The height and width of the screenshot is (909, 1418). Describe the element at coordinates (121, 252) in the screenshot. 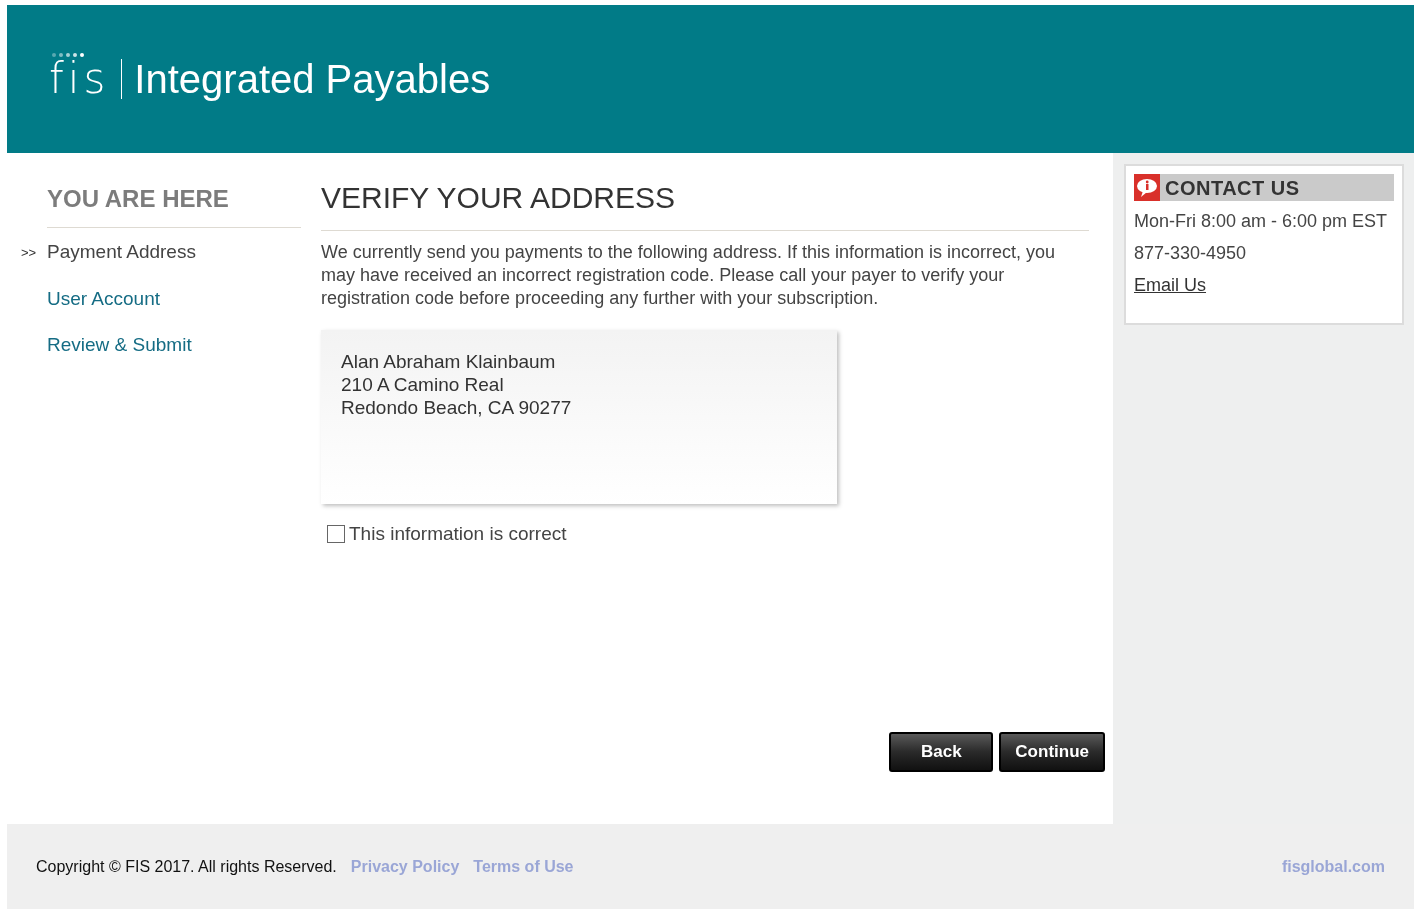

I see `nav-link: Payment Address` at that location.